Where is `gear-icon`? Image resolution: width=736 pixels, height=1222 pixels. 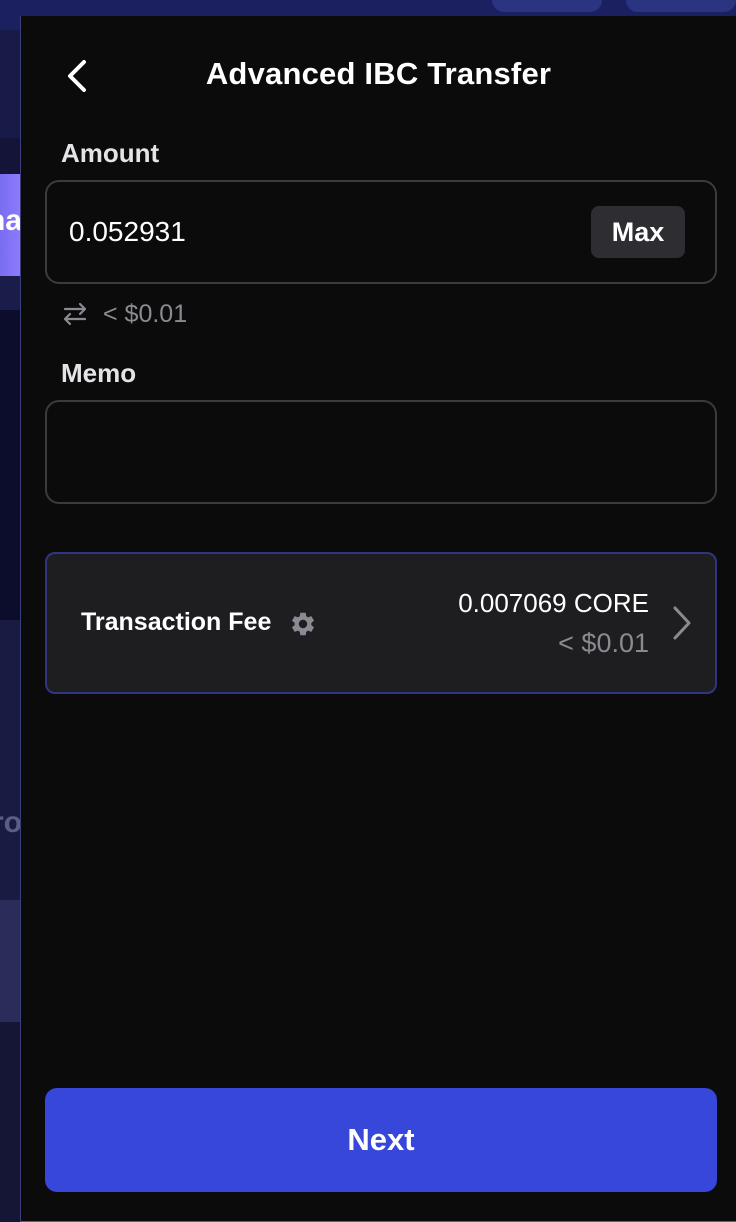
gear-icon is located at coordinates (303, 624).